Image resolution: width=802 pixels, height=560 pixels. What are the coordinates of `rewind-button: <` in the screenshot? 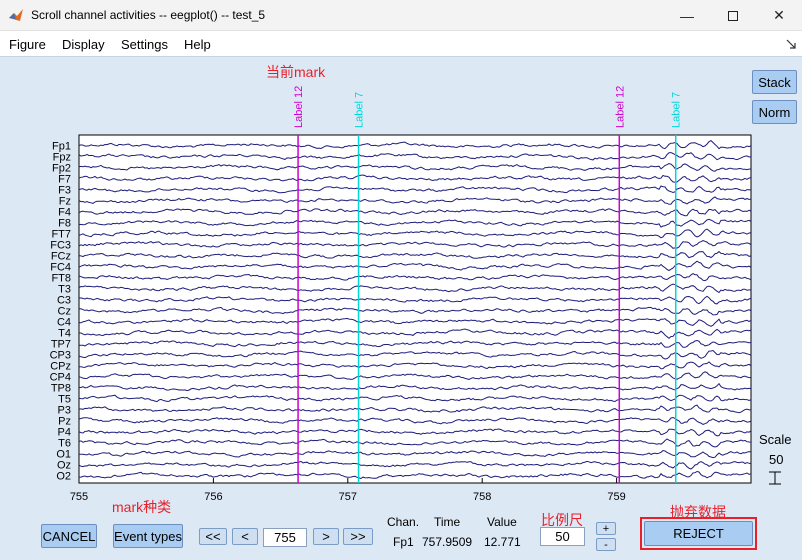 It's located at (245, 536).